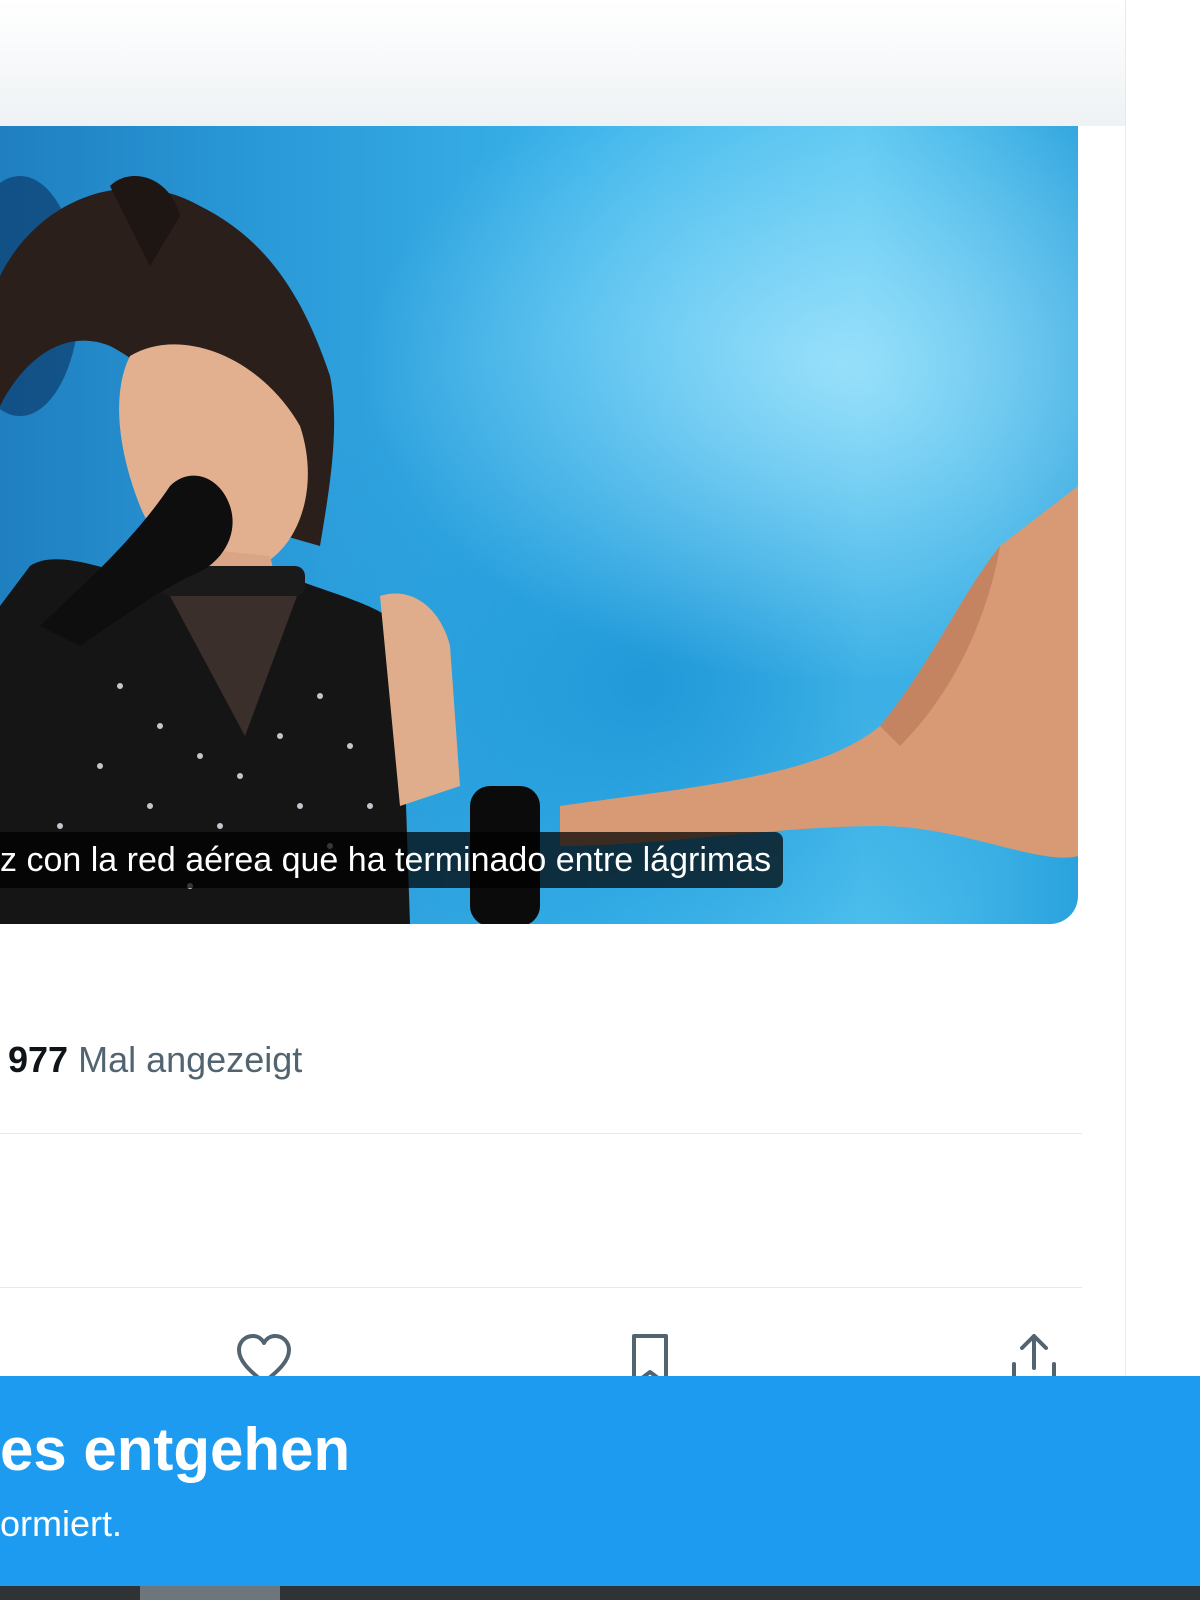 The image size is (1200, 1600). I want to click on column-divider, so click(1125, 688).